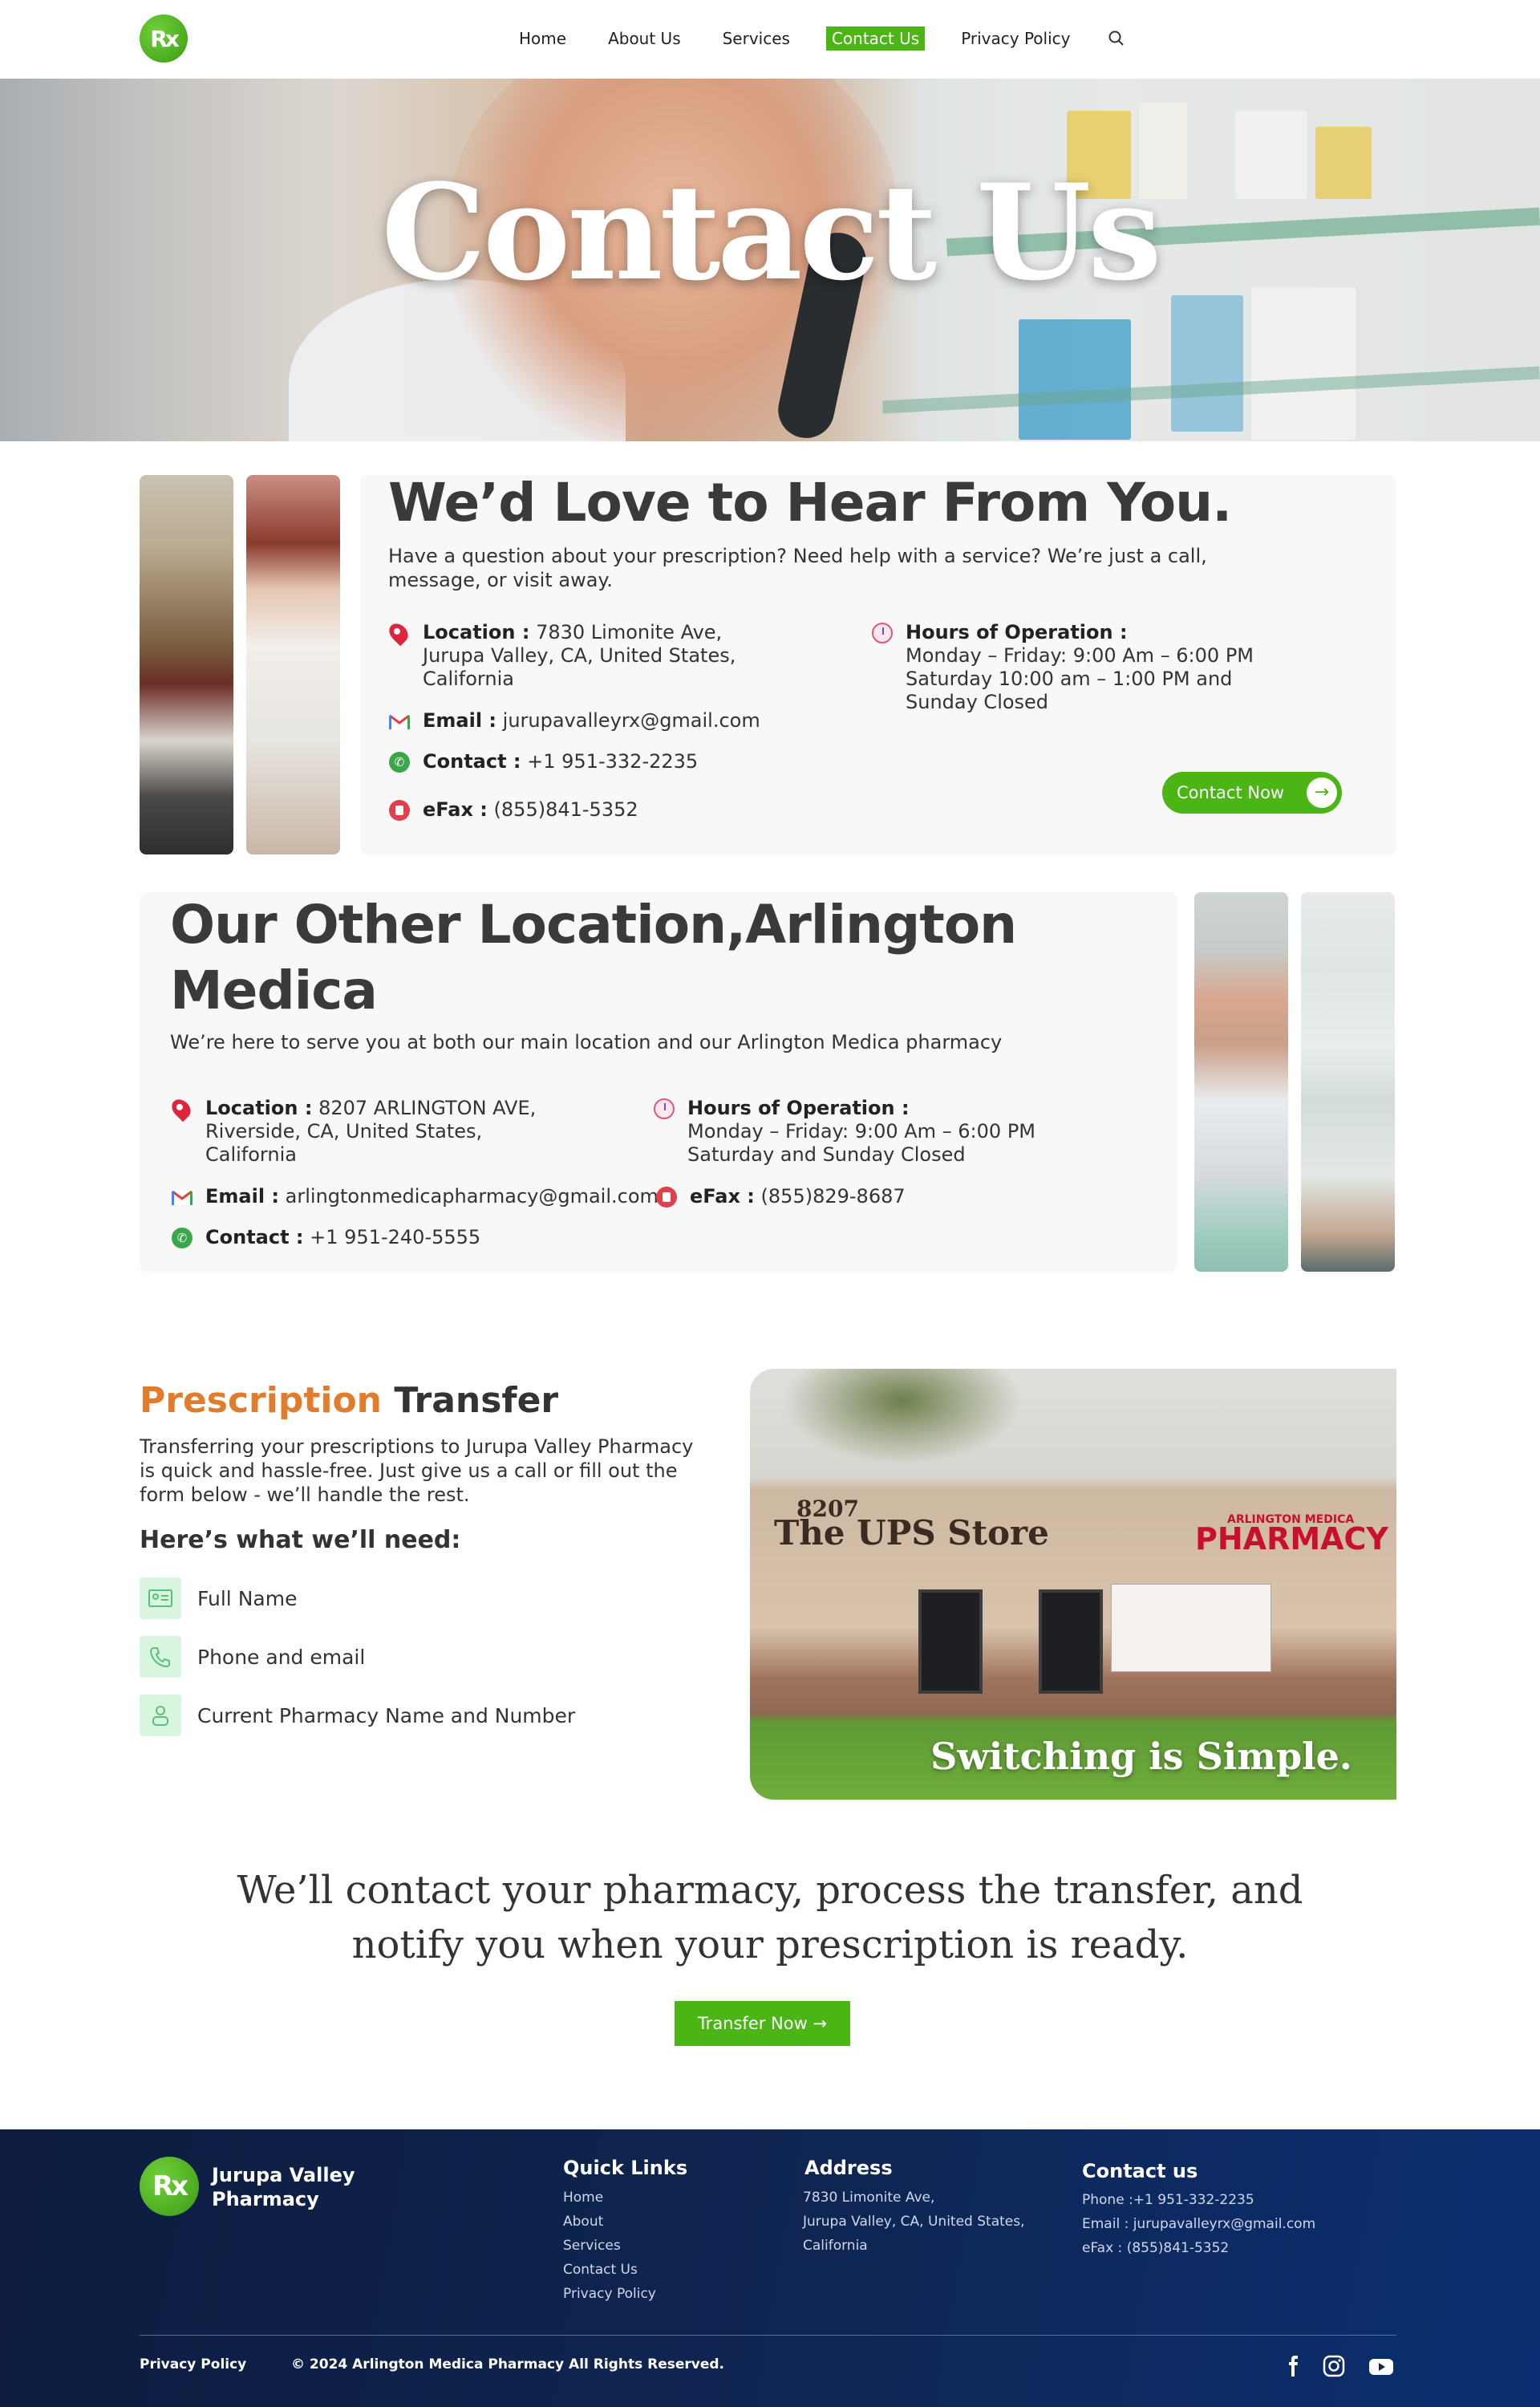 Image resolution: width=1540 pixels, height=2407 pixels. I want to click on page-title: Contact Us, so click(771, 232).